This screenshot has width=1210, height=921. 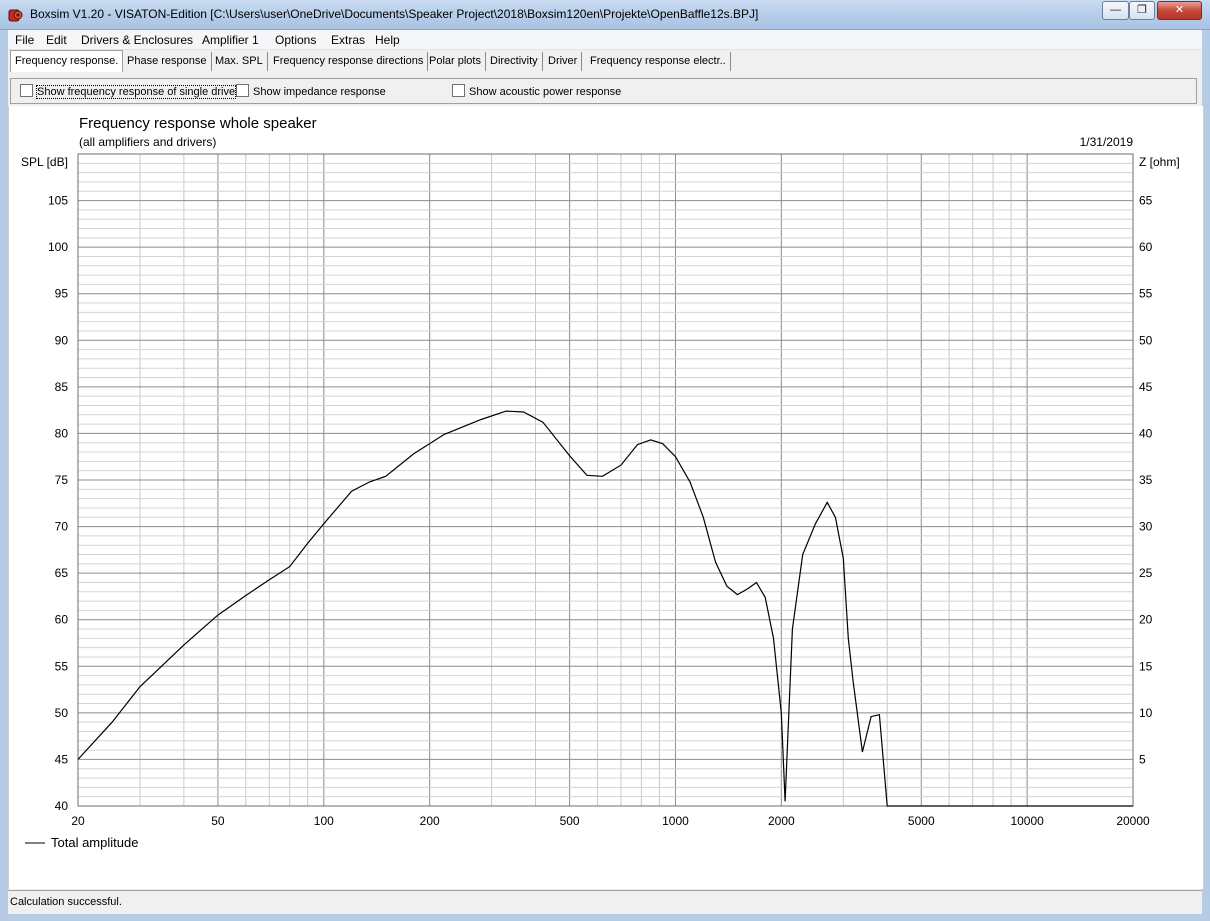 I want to click on chart-subtitle: (all amplifiers and drivers), so click(x=147, y=142).